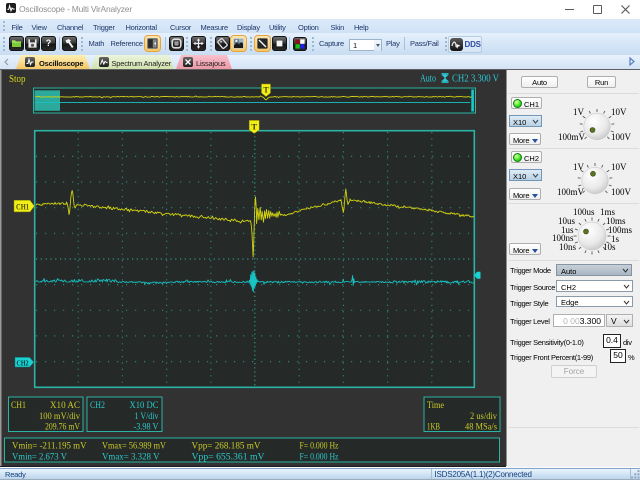  What do you see at coordinates (146, 428) in the screenshot?
I see `svg-text: -3.98 V` at bounding box center [146, 428].